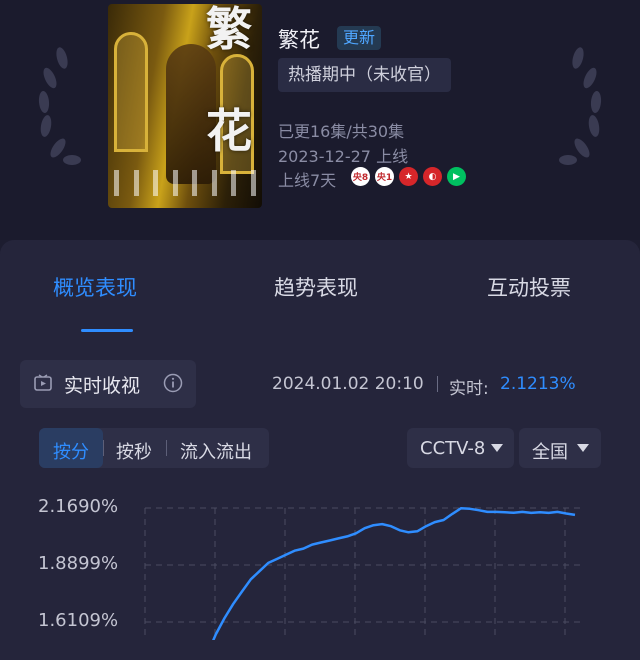 Image resolution: width=640 pixels, height=660 pixels. I want to click on laurel-left-icon, so click(59, 106).